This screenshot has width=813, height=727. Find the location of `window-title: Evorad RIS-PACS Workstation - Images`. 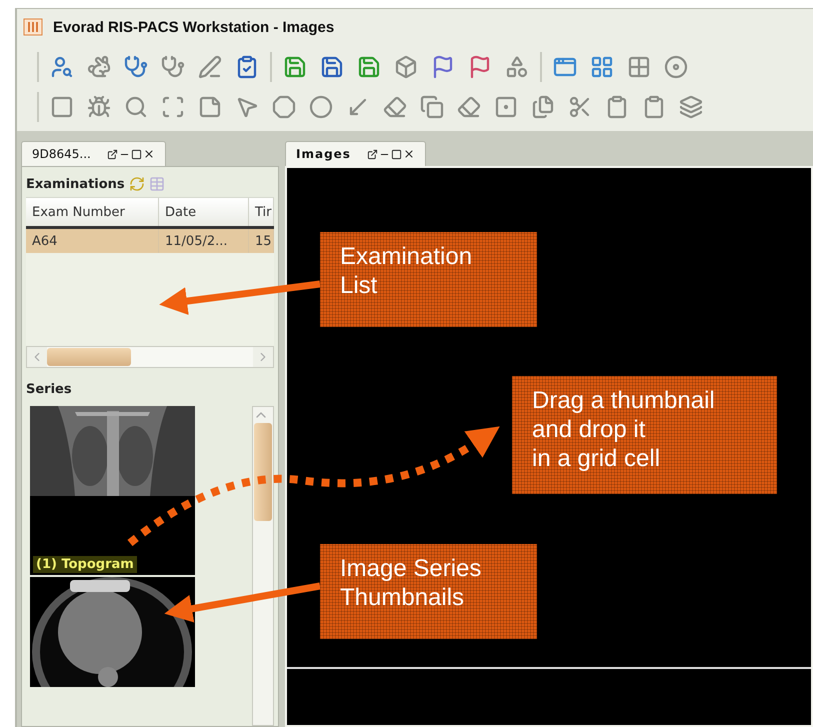

window-title: Evorad RIS-PACS Workstation - Images is located at coordinates (193, 27).